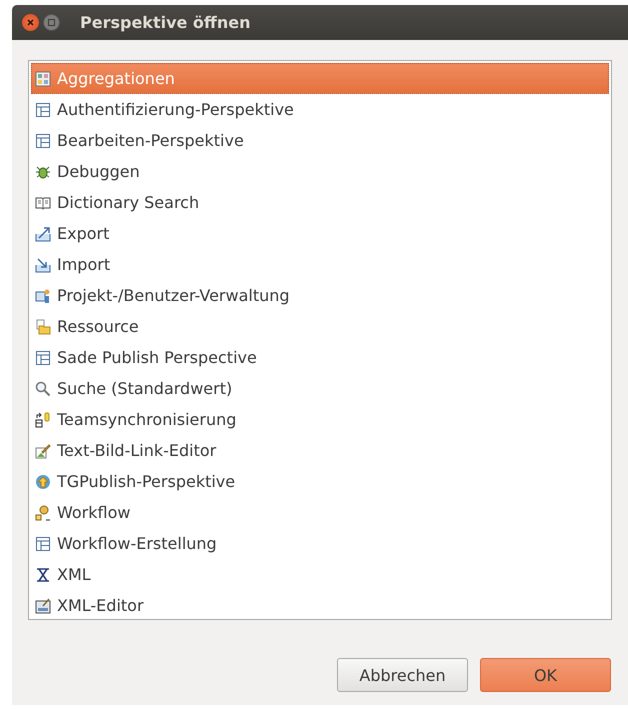 The image size is (628, 709). I want to click on export-icon, so click(43, 234).